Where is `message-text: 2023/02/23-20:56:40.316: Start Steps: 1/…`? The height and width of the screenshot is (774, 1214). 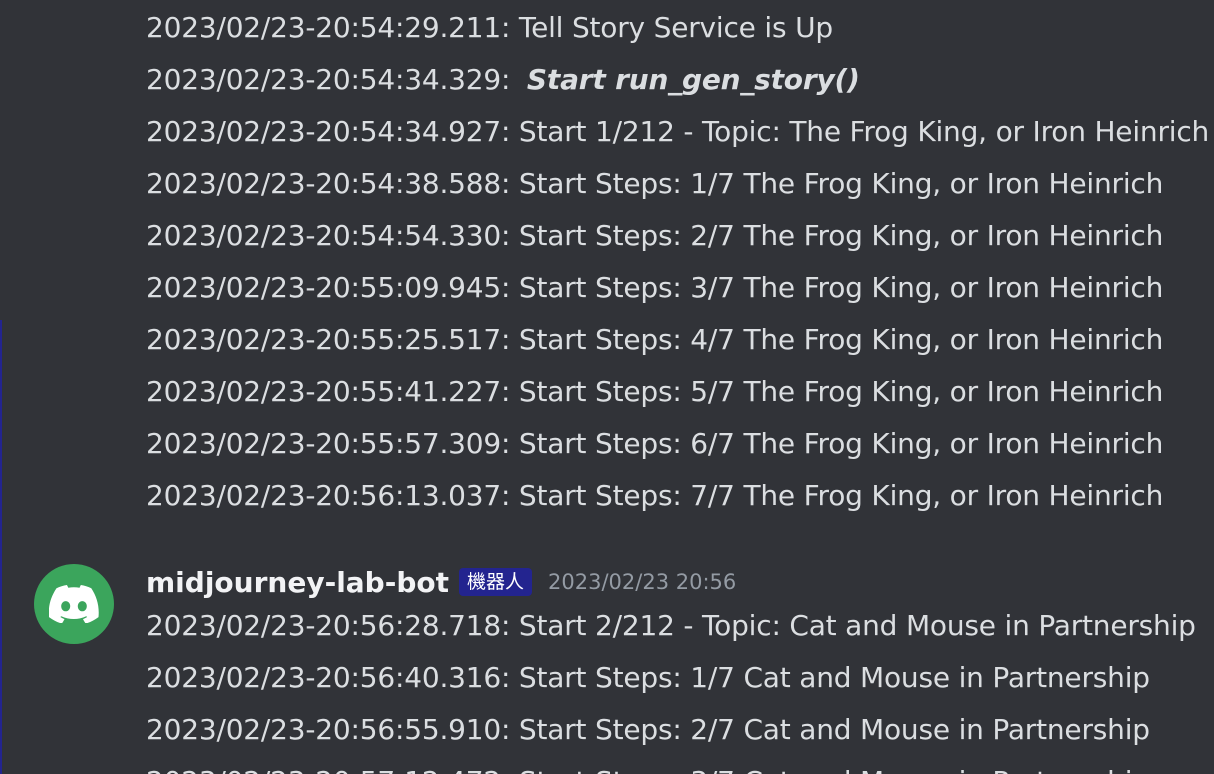
message-text: 2023/02/23-20:56:40.316: Start Steps: 1/… is located at coordinates (648, 677).